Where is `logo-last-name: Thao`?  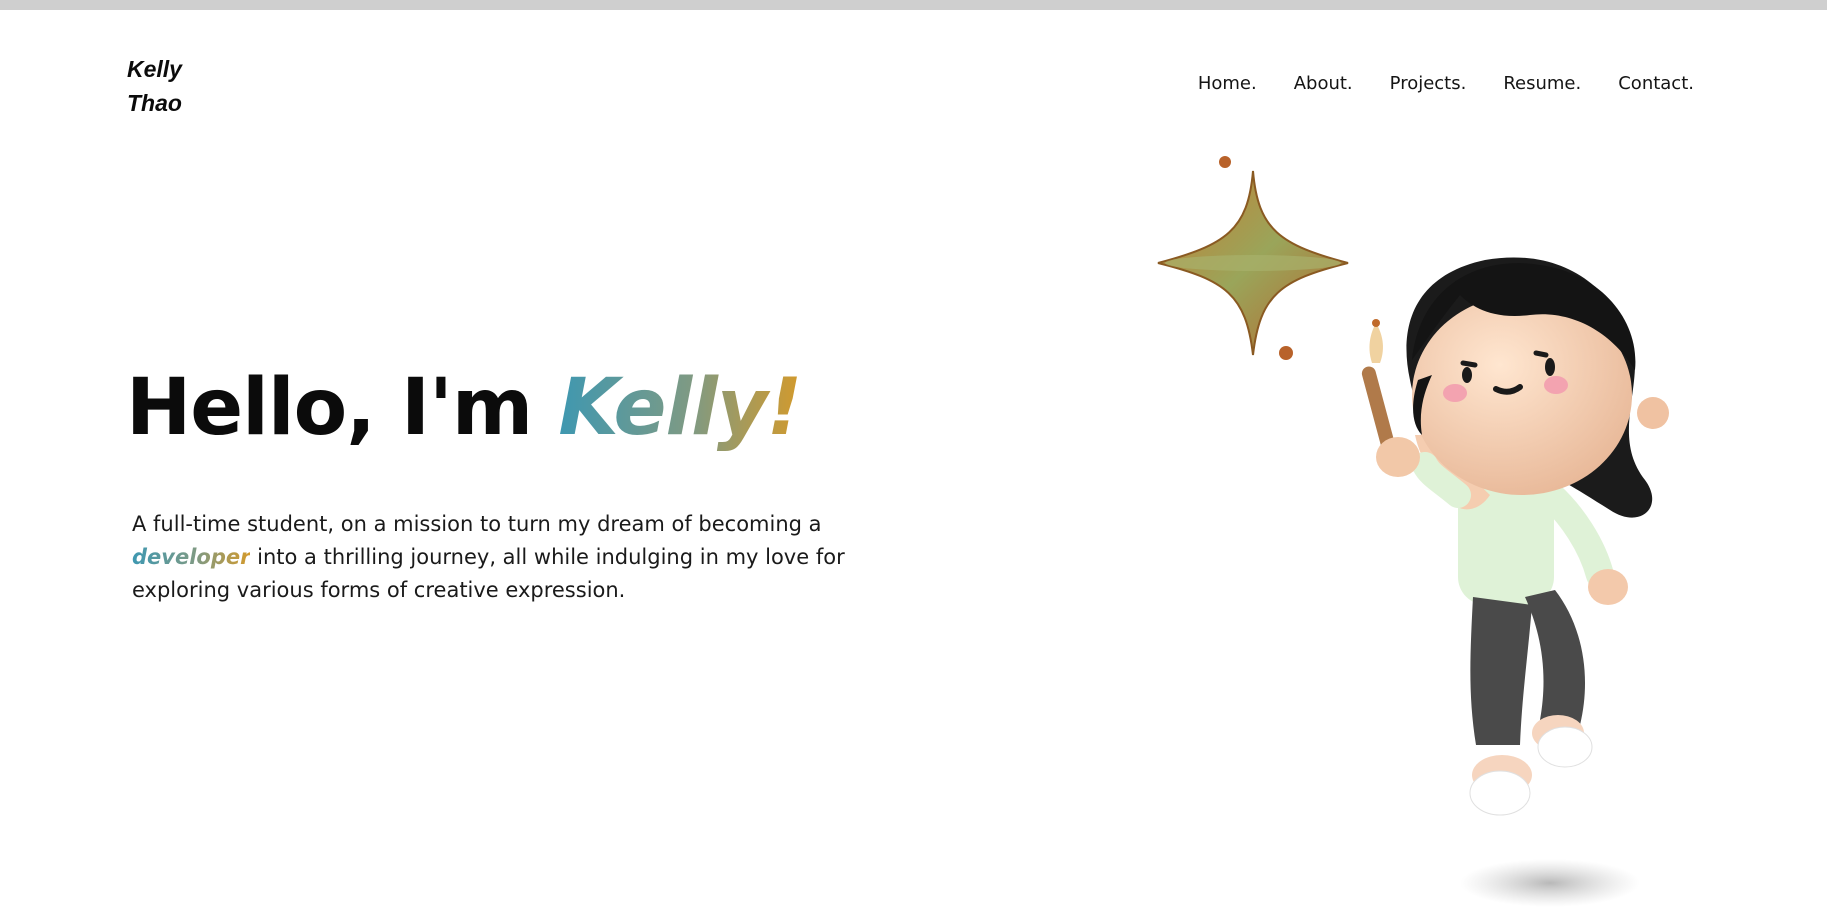
logo-last-name: Thao is located at coordinates (154, 103).